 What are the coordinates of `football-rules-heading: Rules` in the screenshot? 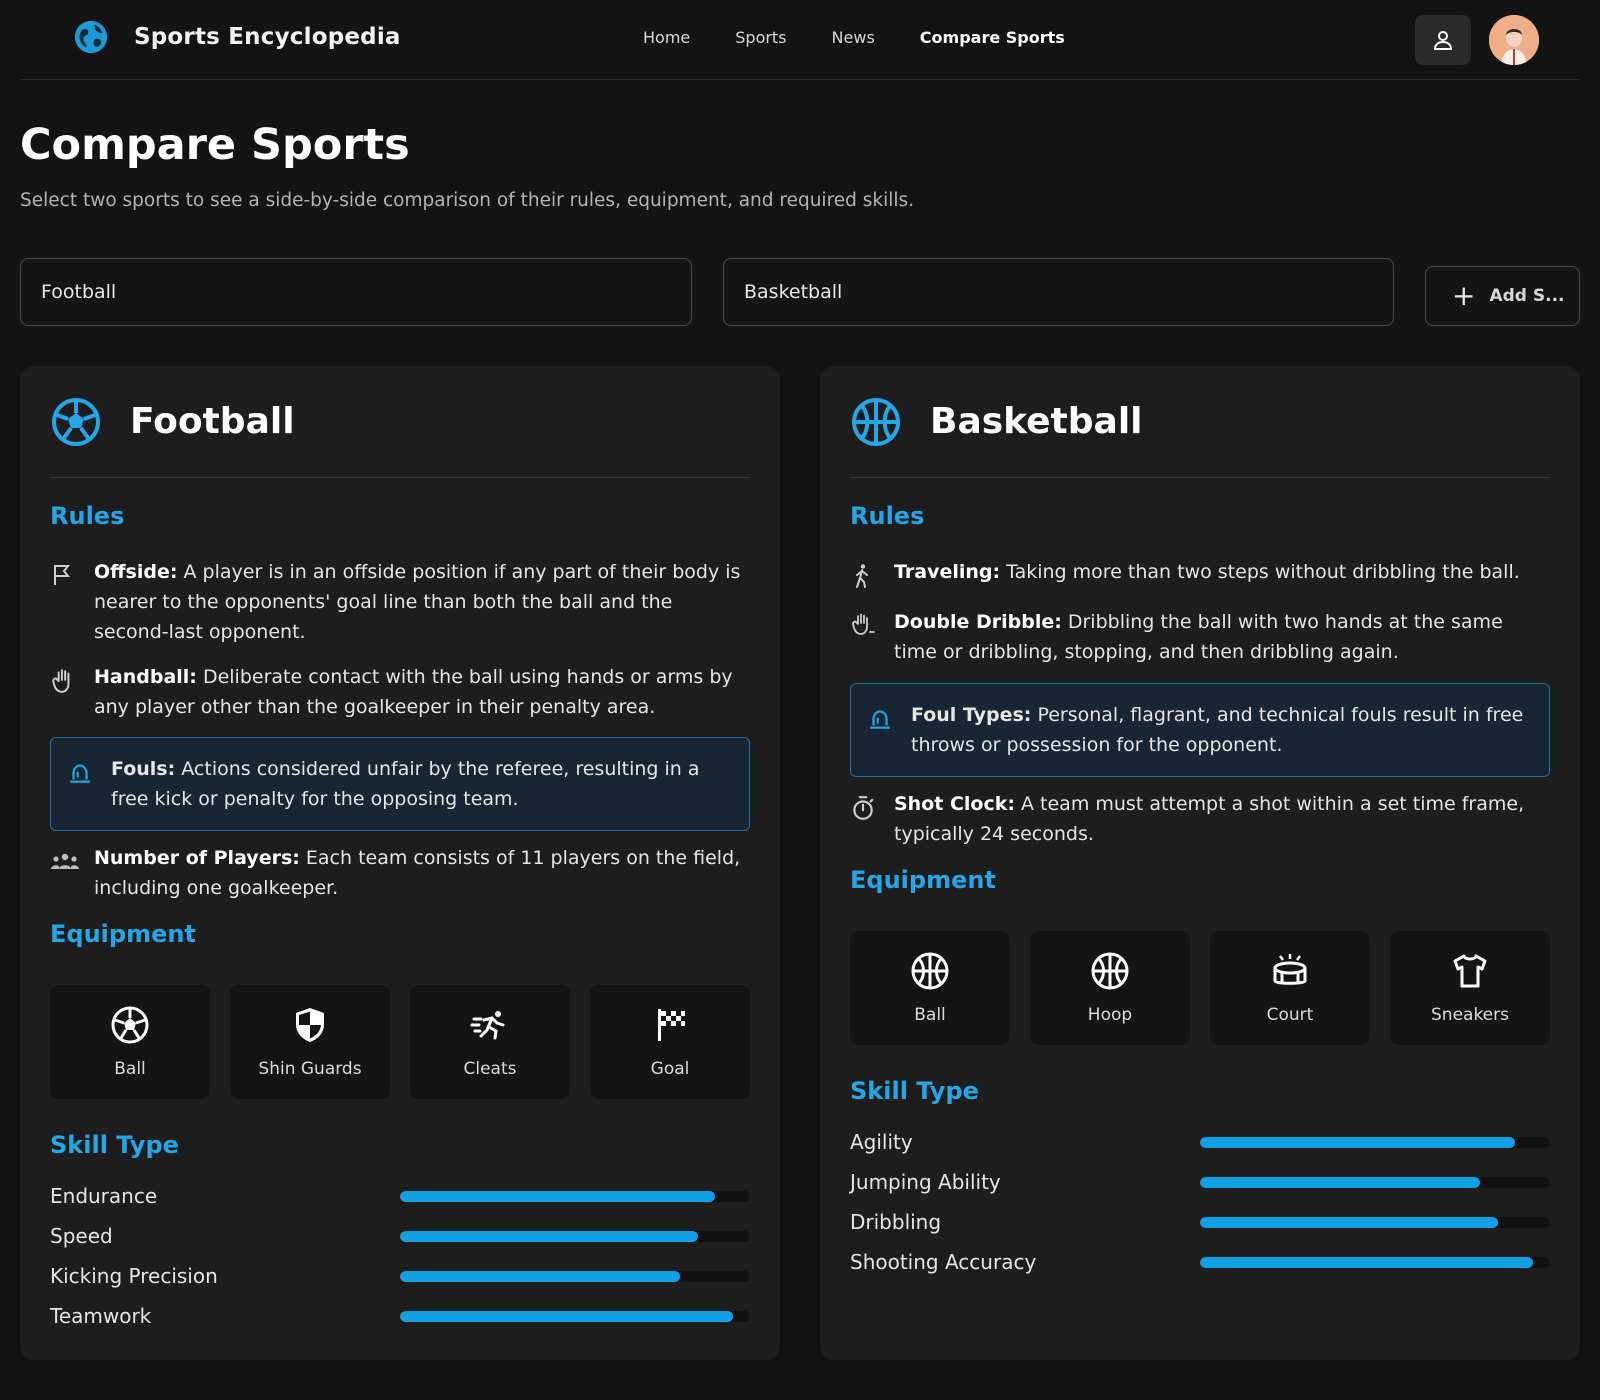 It's located at (87, 516).